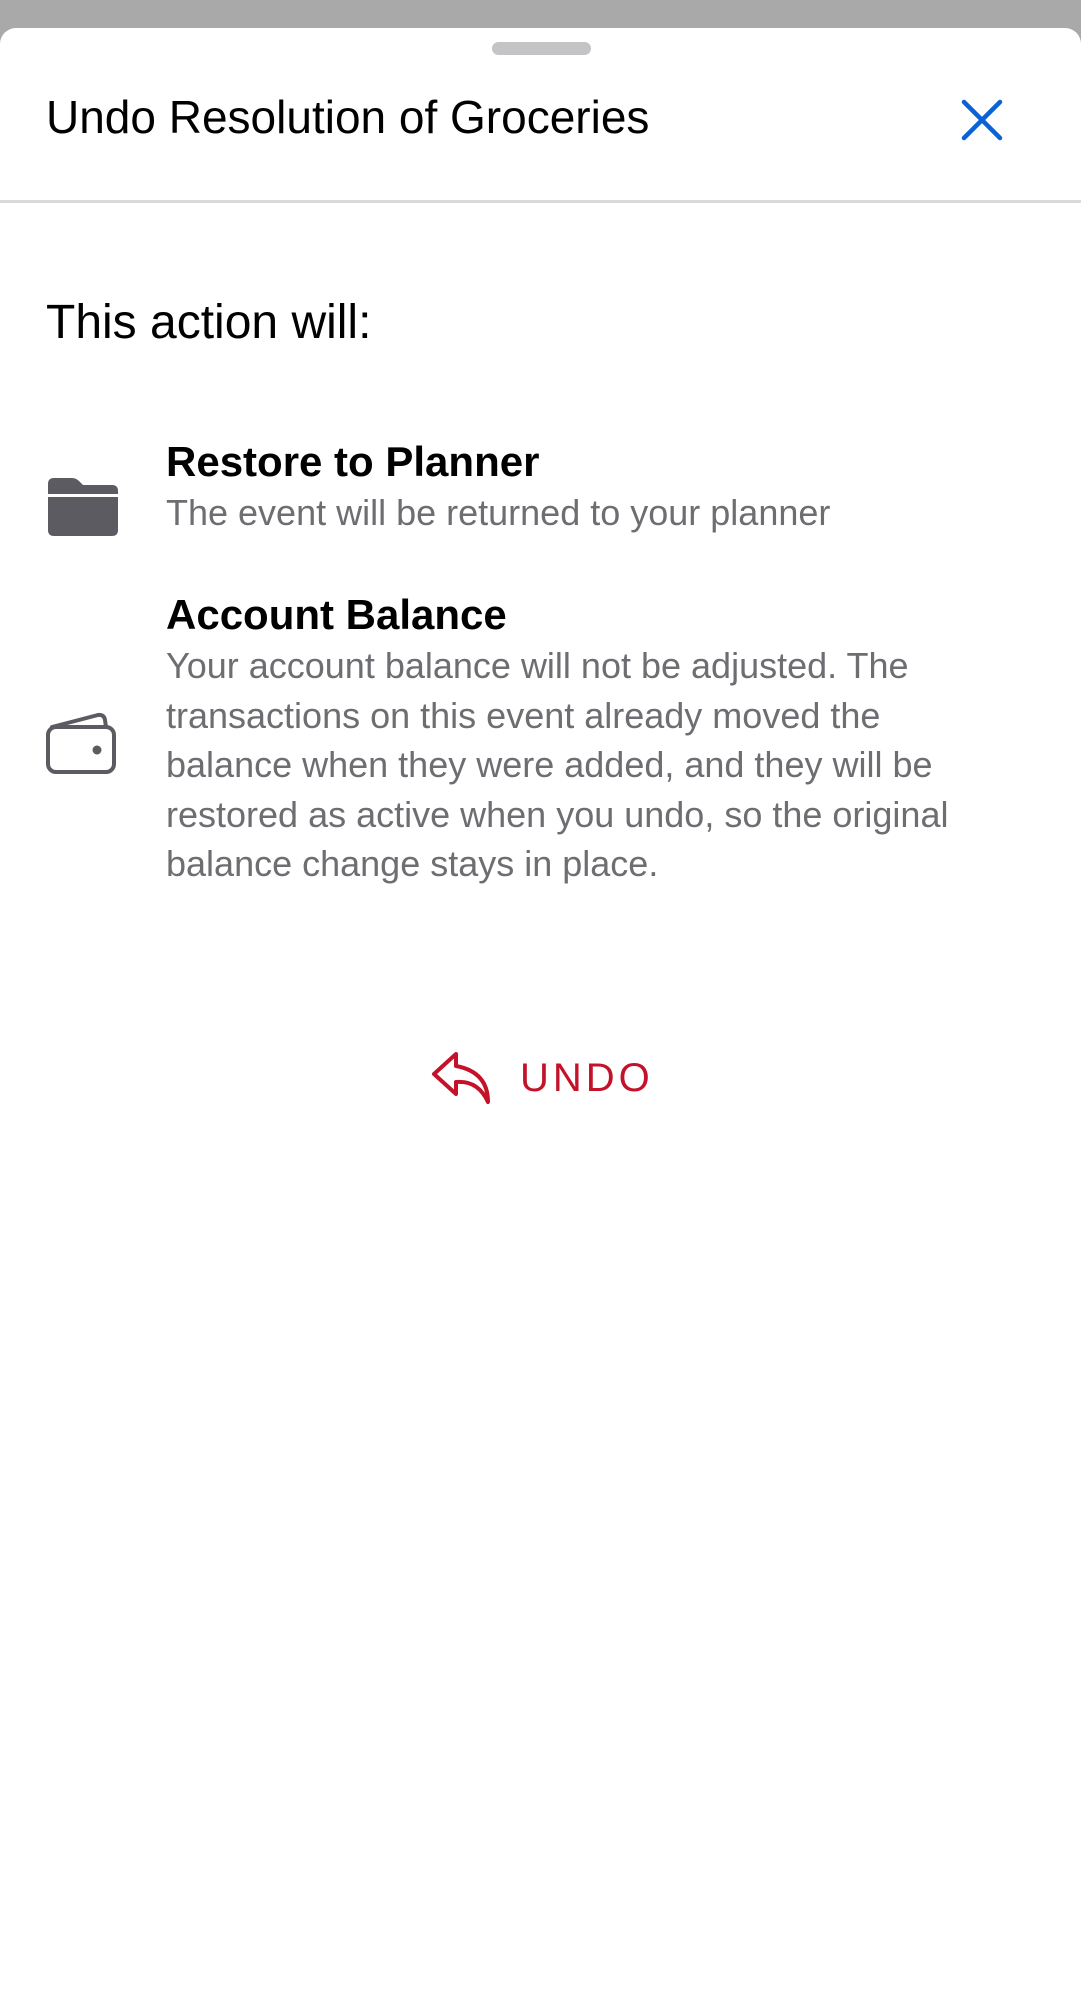 Image resolution: width=1081 pixels, height=1999 pixels. I want to click on undo-label: UNDO, so click(587, 1078).